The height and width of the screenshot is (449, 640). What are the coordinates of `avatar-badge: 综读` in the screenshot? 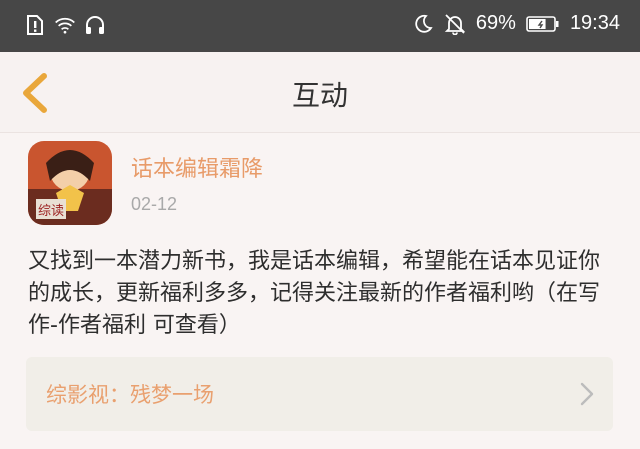 It's located at (51, 211).